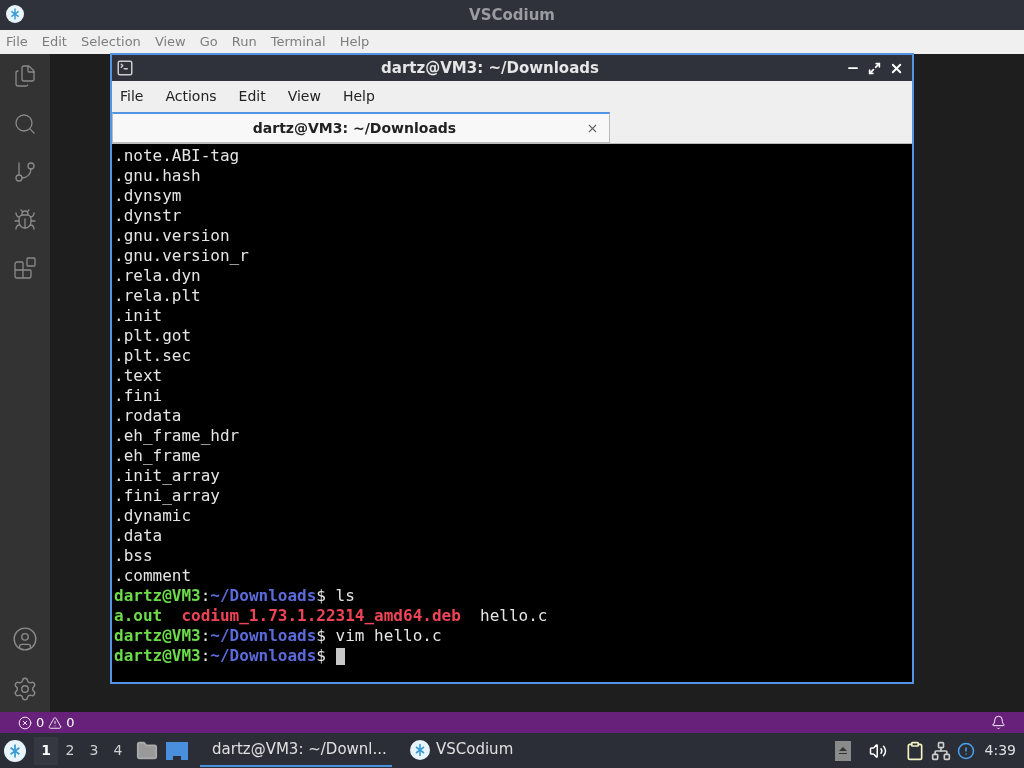 Image resolution: width=1024 pixels, height=768 pixels. What do you see at coordinates (110, 42) in the screenshot?
I see `menu-item: Selection` at bounding box center [110, 42].